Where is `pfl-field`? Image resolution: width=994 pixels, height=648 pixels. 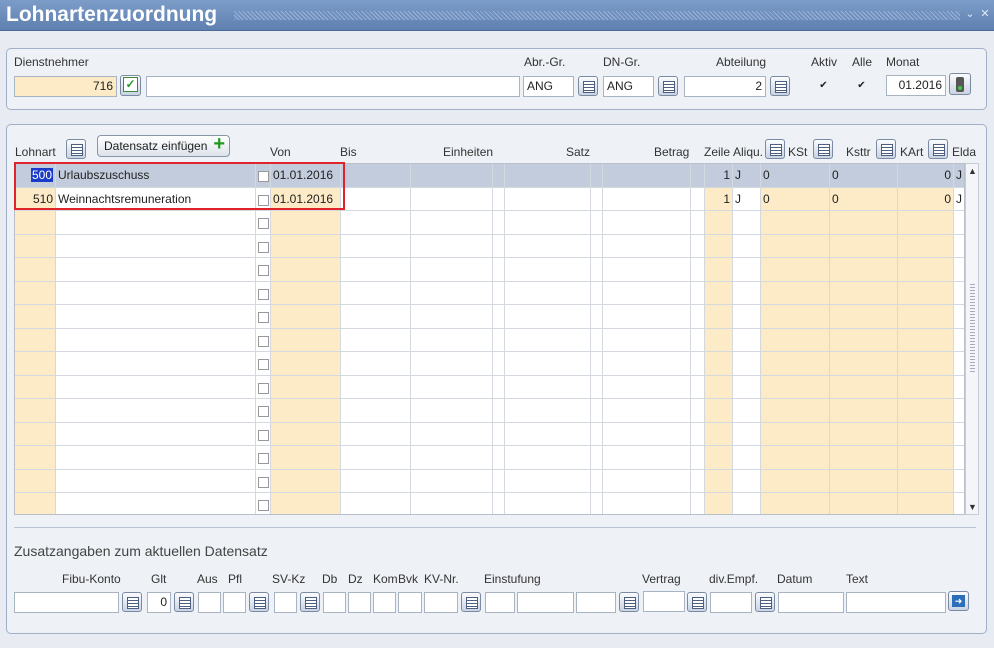
pfl-field is located at coordinates (234, 602).